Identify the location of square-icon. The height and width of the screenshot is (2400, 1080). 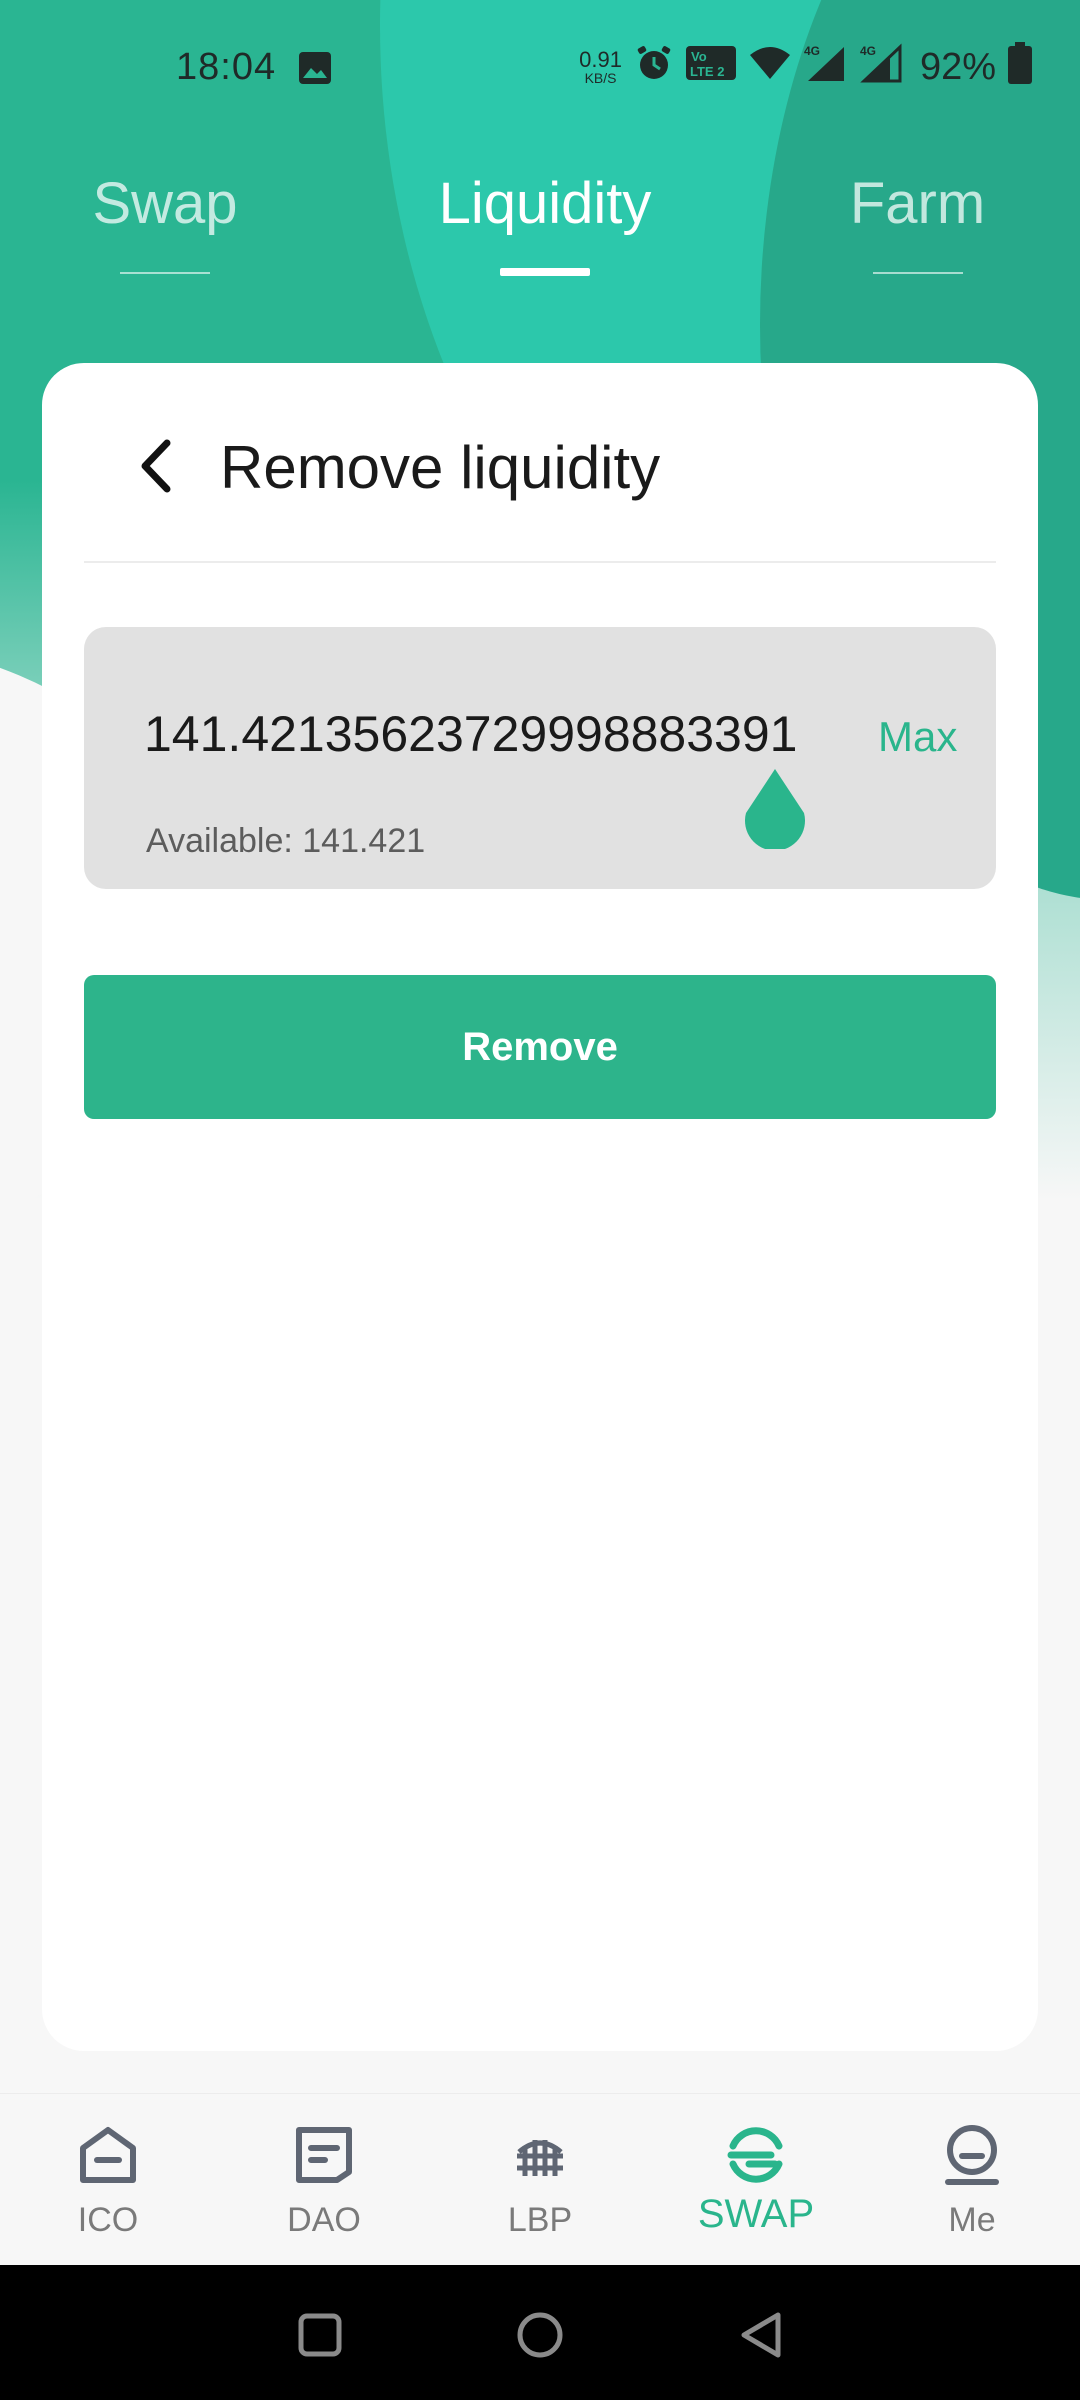
(320, 2335).